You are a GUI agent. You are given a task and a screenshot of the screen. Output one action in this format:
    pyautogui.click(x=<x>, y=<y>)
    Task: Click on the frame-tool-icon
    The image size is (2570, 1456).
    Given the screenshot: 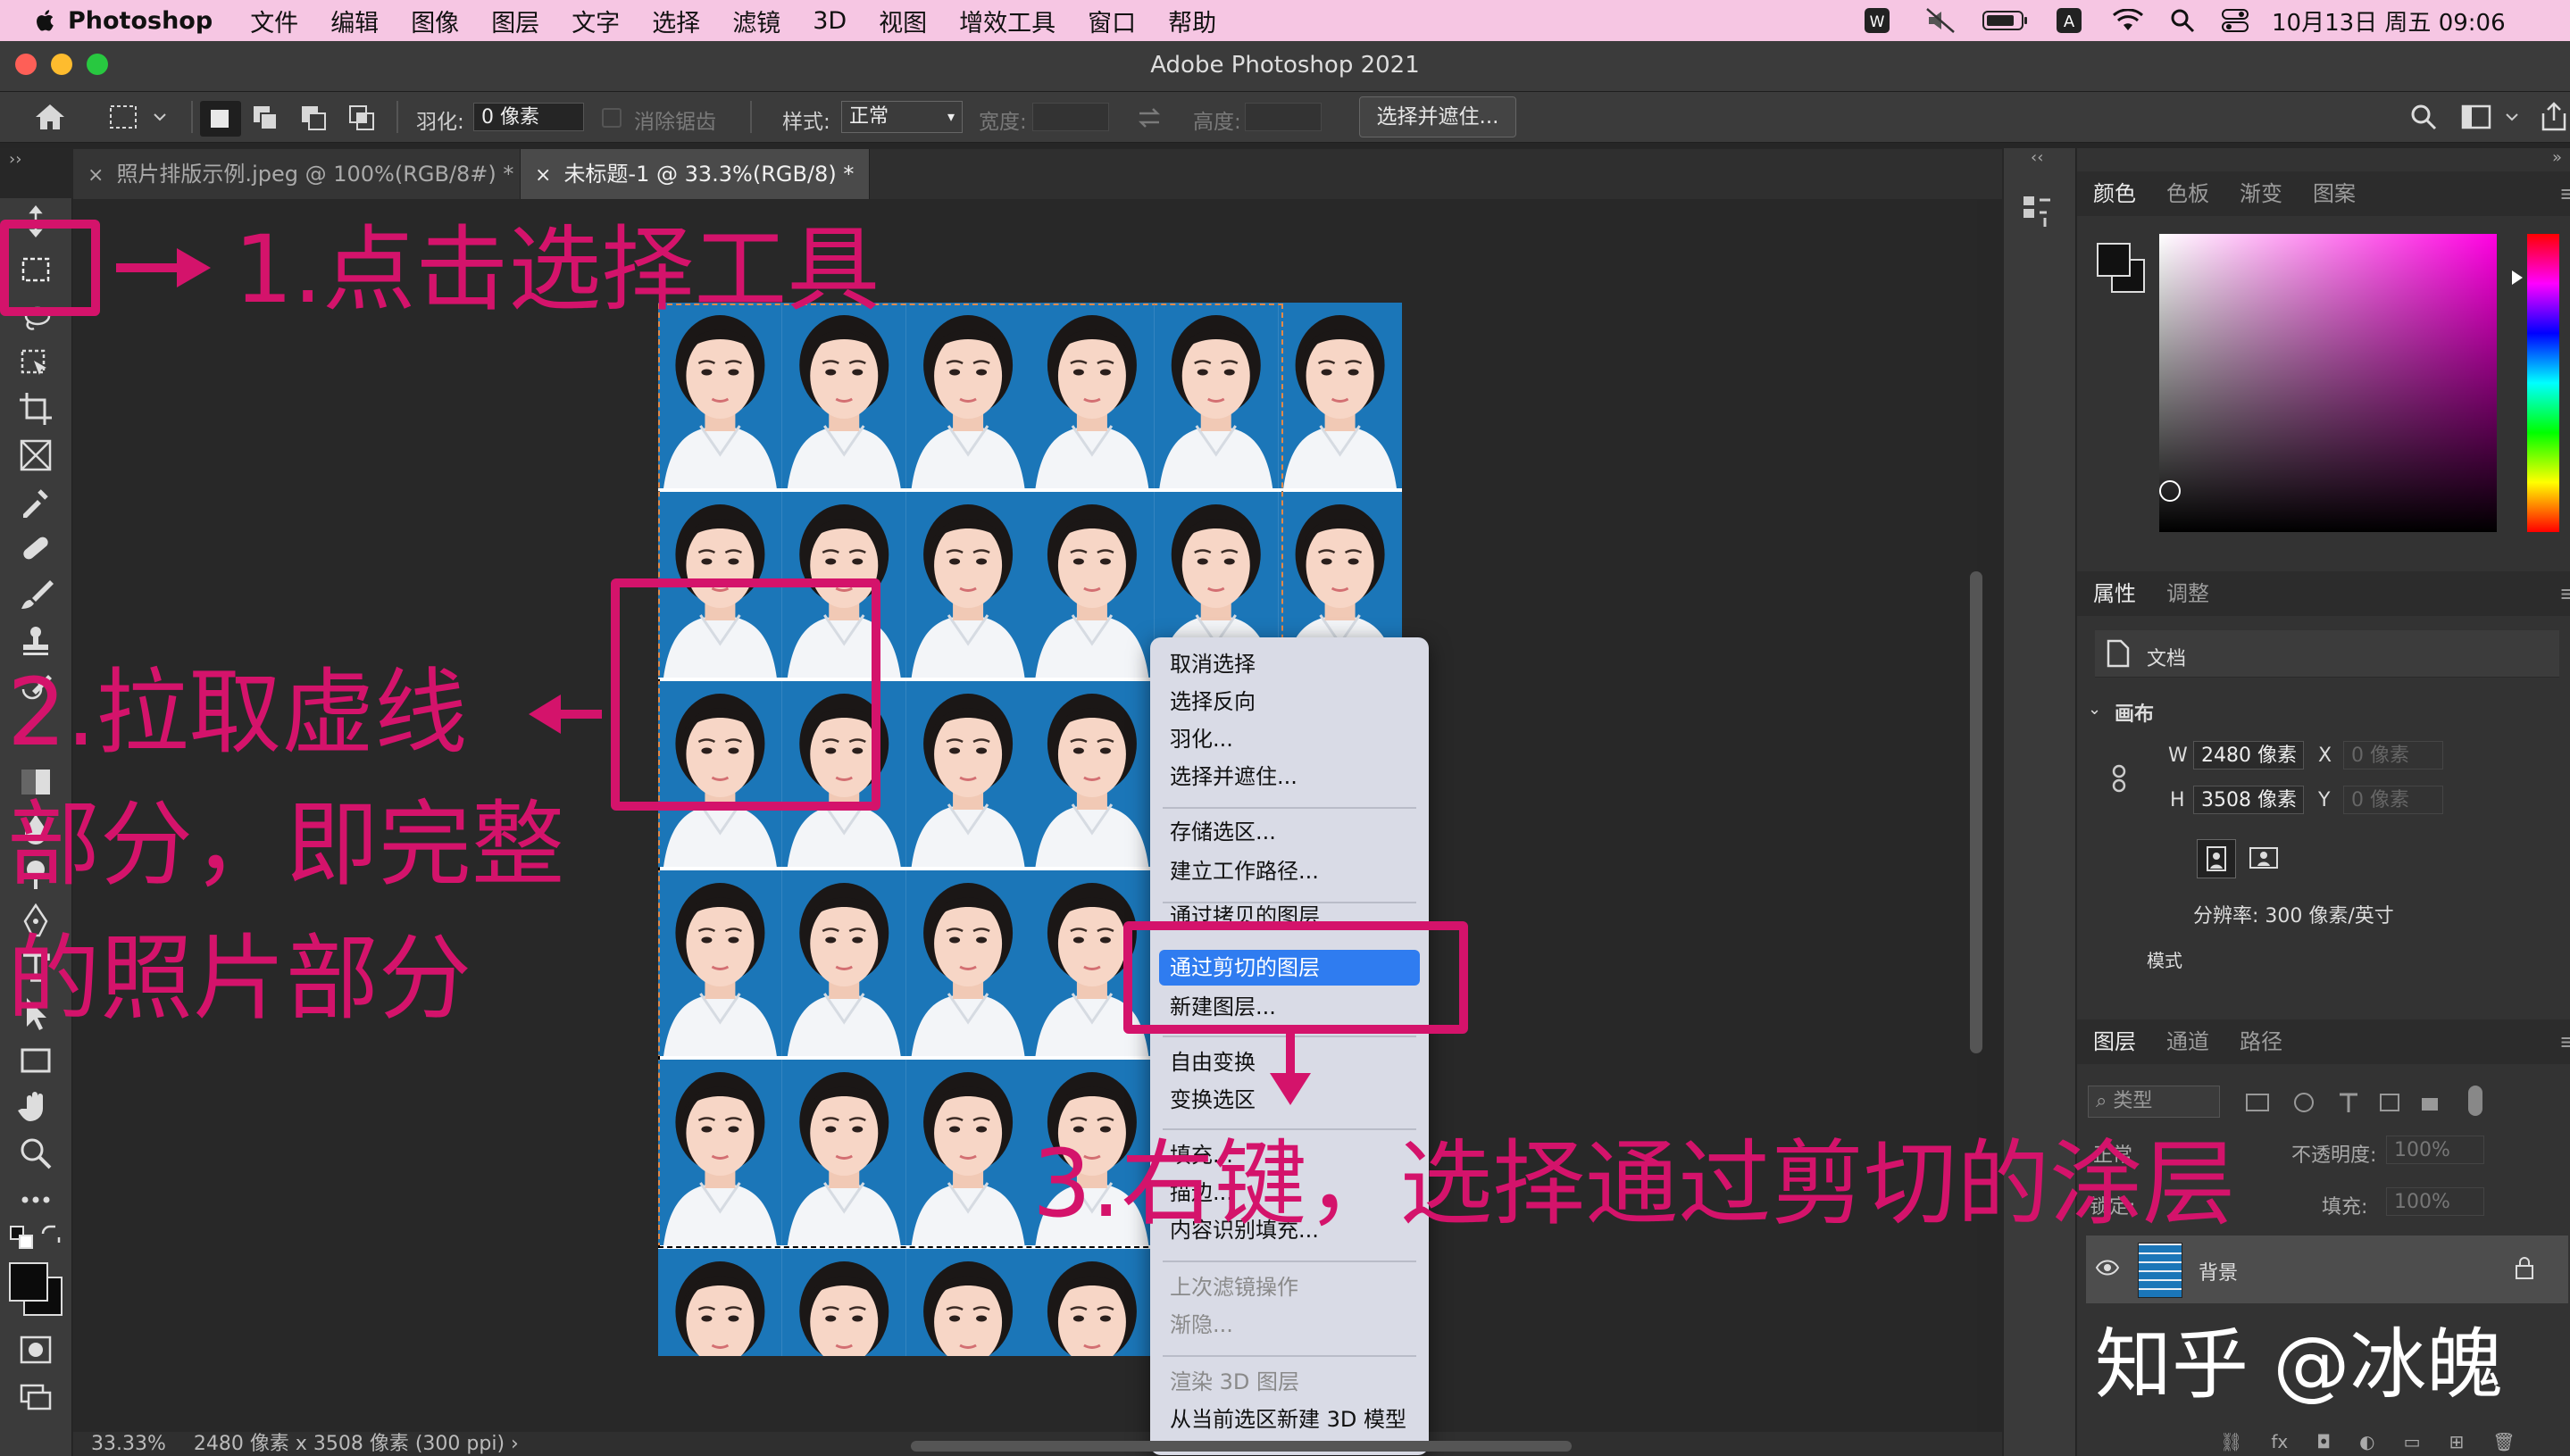 What is the action you would take?
    pyautogui.click(x=36, y=455)
    